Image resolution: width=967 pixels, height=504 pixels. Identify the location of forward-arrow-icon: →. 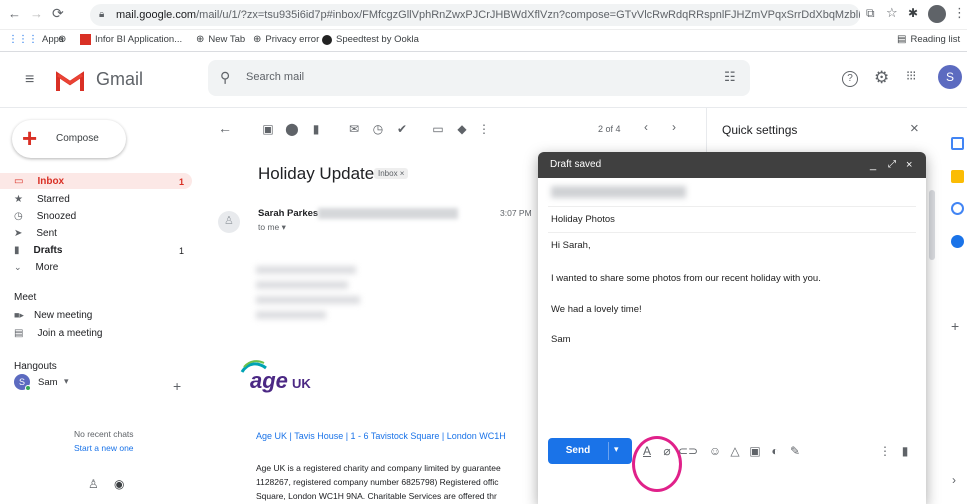
(36, 13).